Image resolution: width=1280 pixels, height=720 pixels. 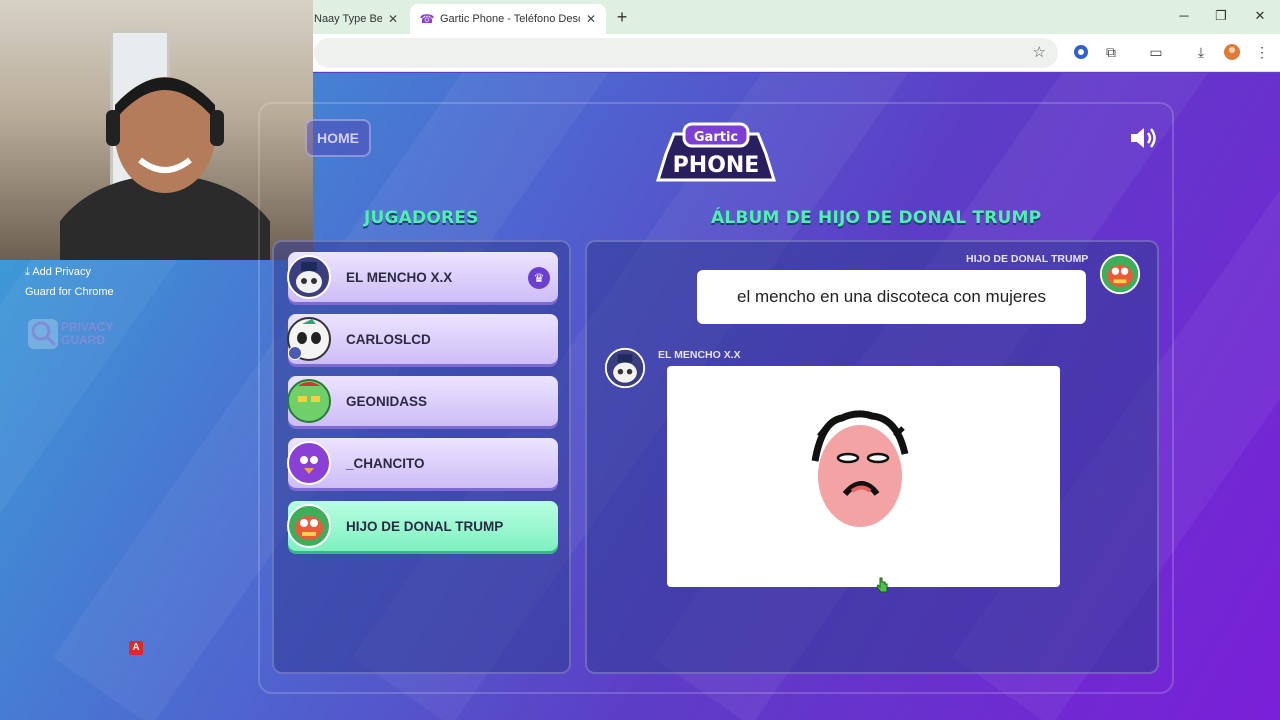 What do you see at coordinates (387, 401) in the screenshot?
I see `player-name: GEONIDASS` at bounding box center [387, 401].